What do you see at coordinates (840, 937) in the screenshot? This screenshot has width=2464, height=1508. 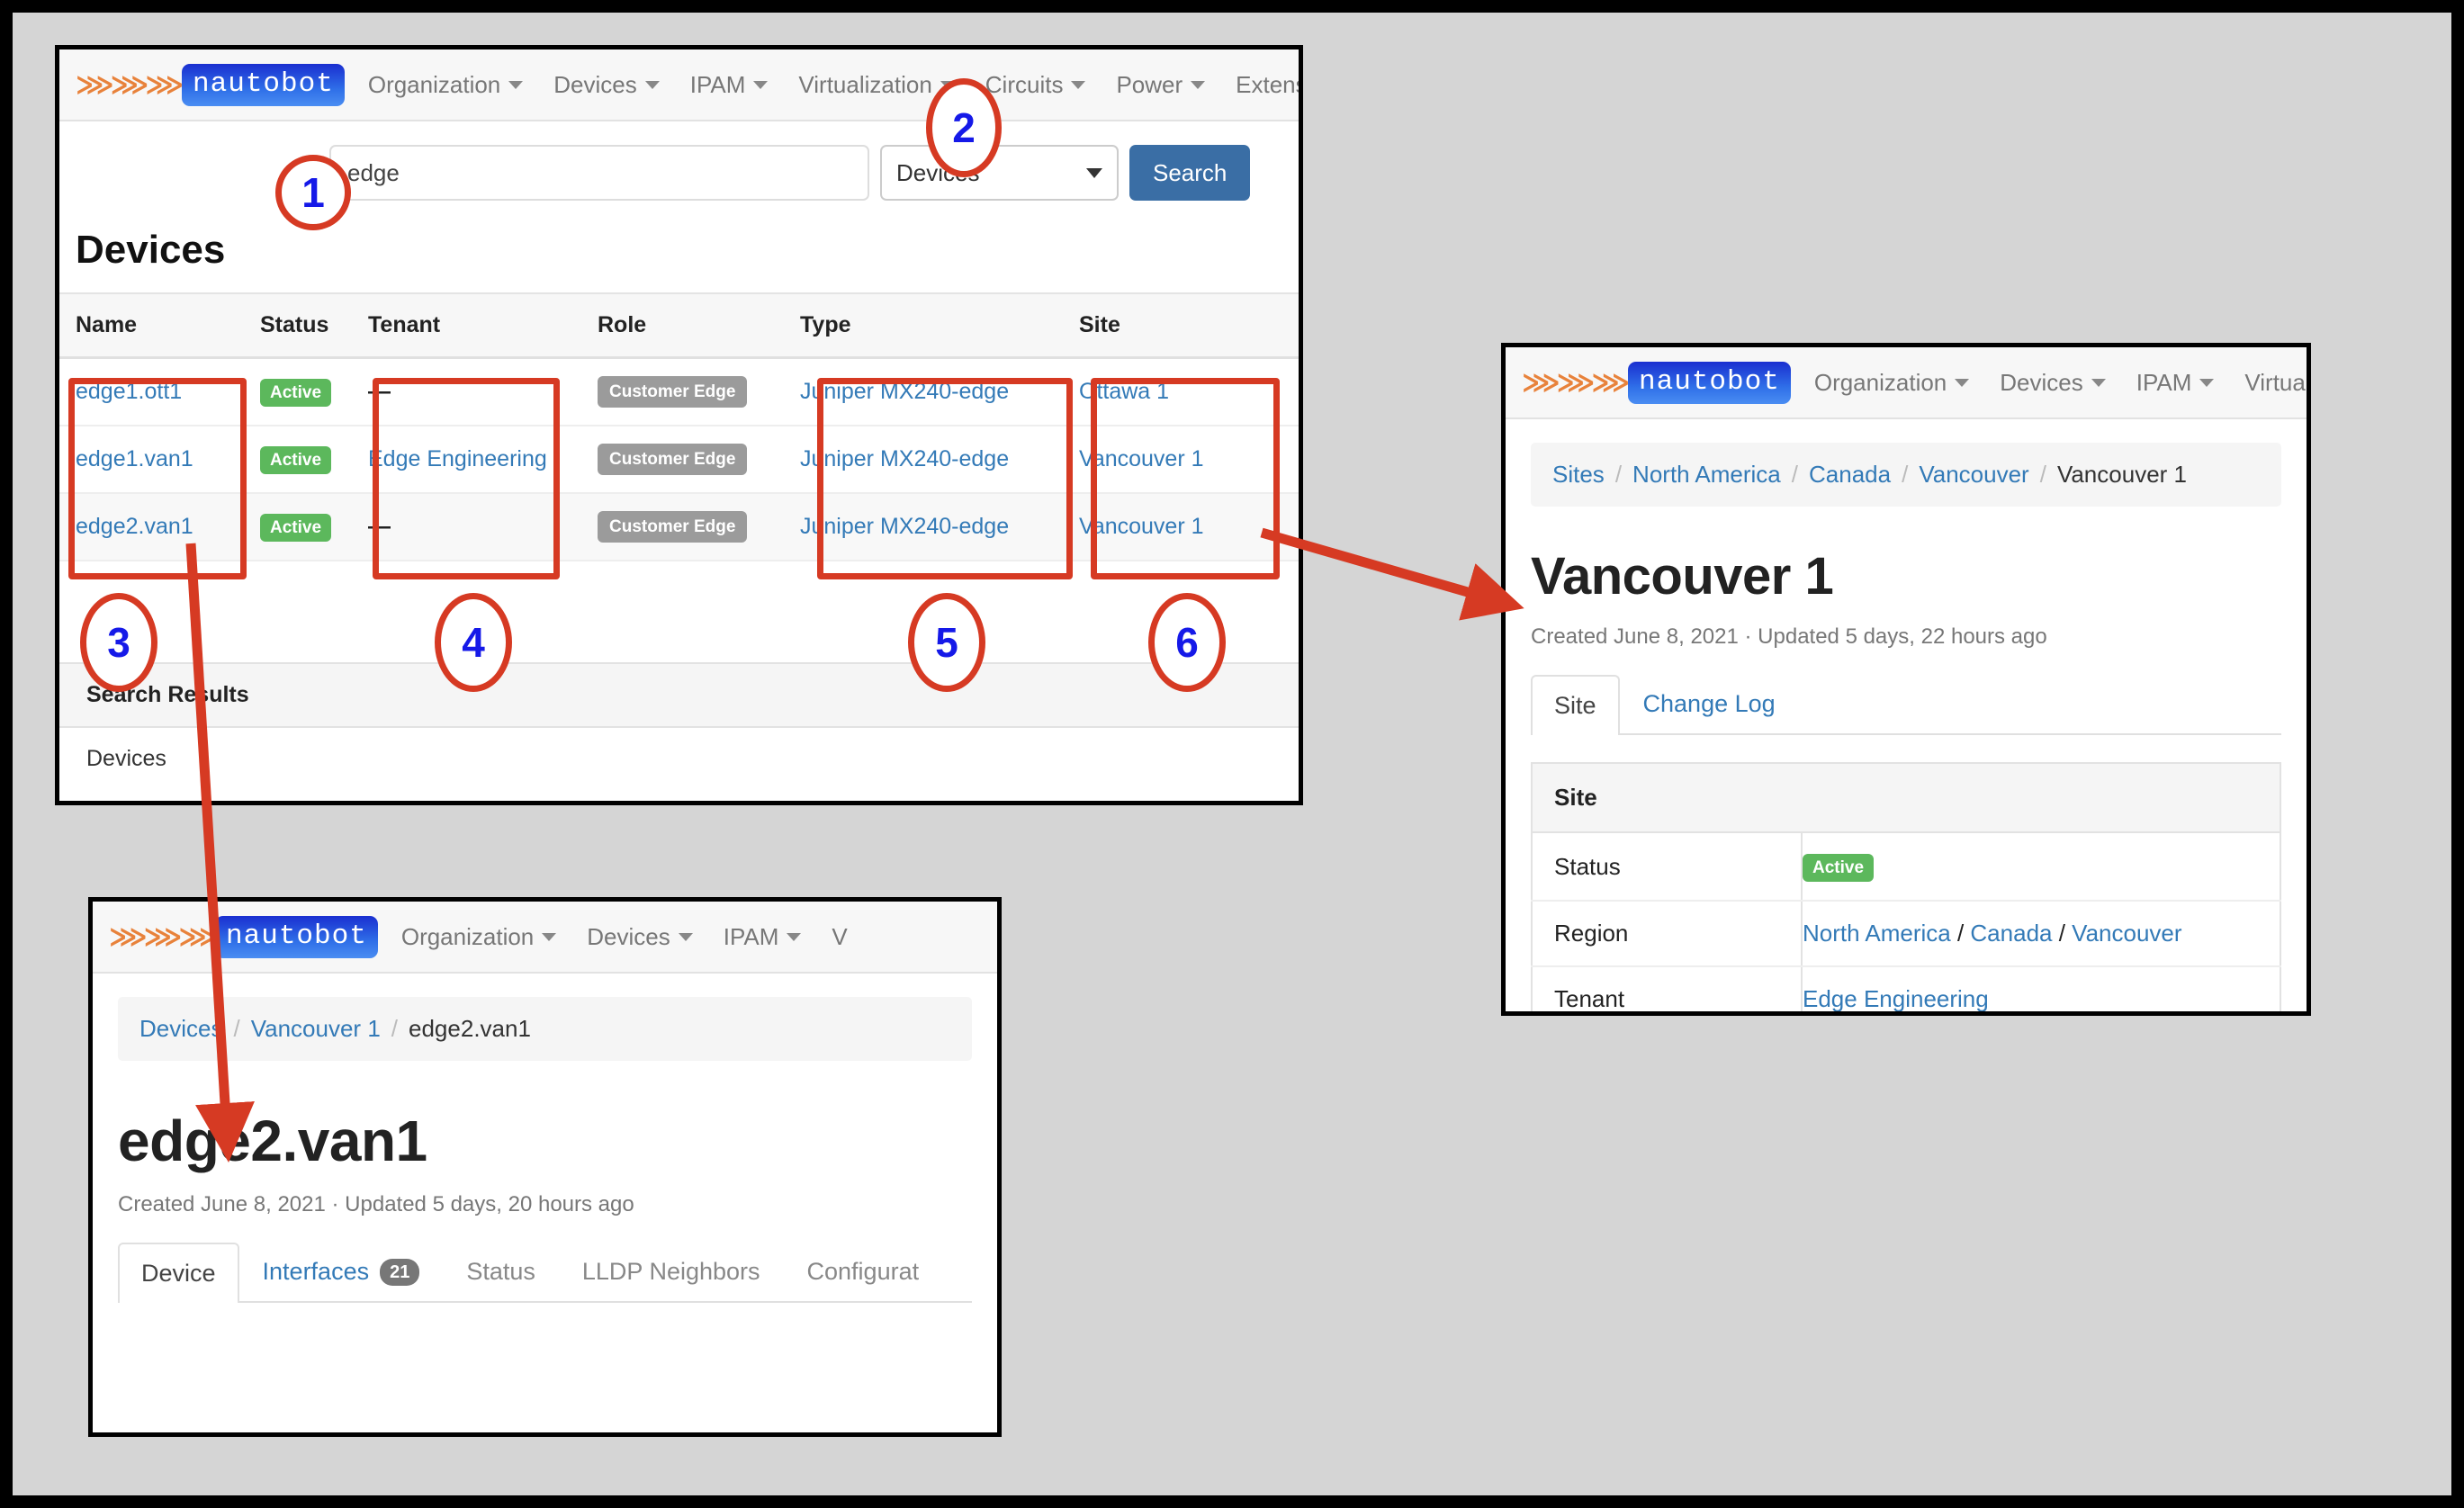 I see `nav-item-virtualization: V` at bounding box center [840, 937].